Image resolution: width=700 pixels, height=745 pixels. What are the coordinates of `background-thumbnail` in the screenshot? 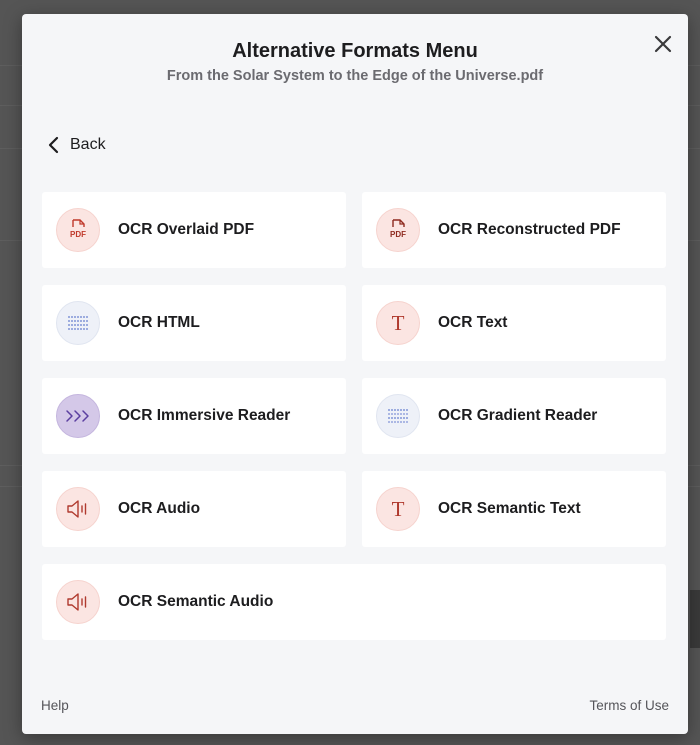 It's located at (695, 619).